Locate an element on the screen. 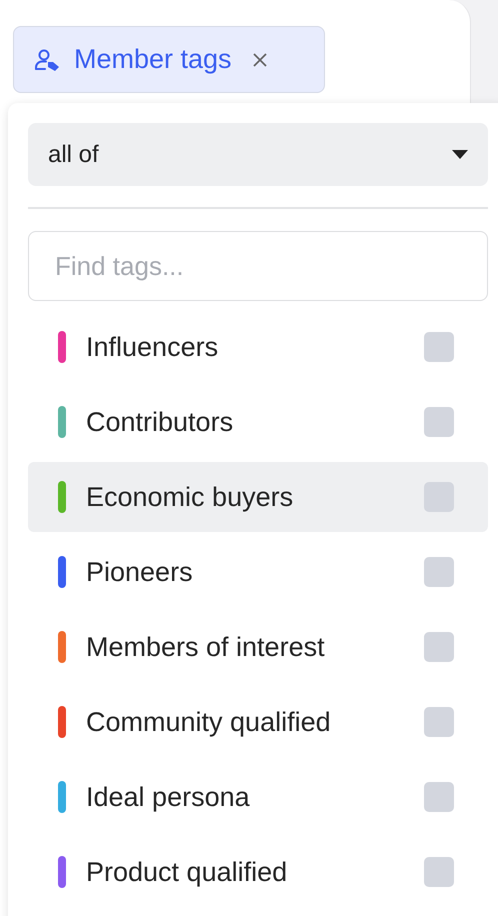 Image resolution: width=498 pixels, height=916 pixels. tag-option: Influencers is located at coordinates (258, 347).